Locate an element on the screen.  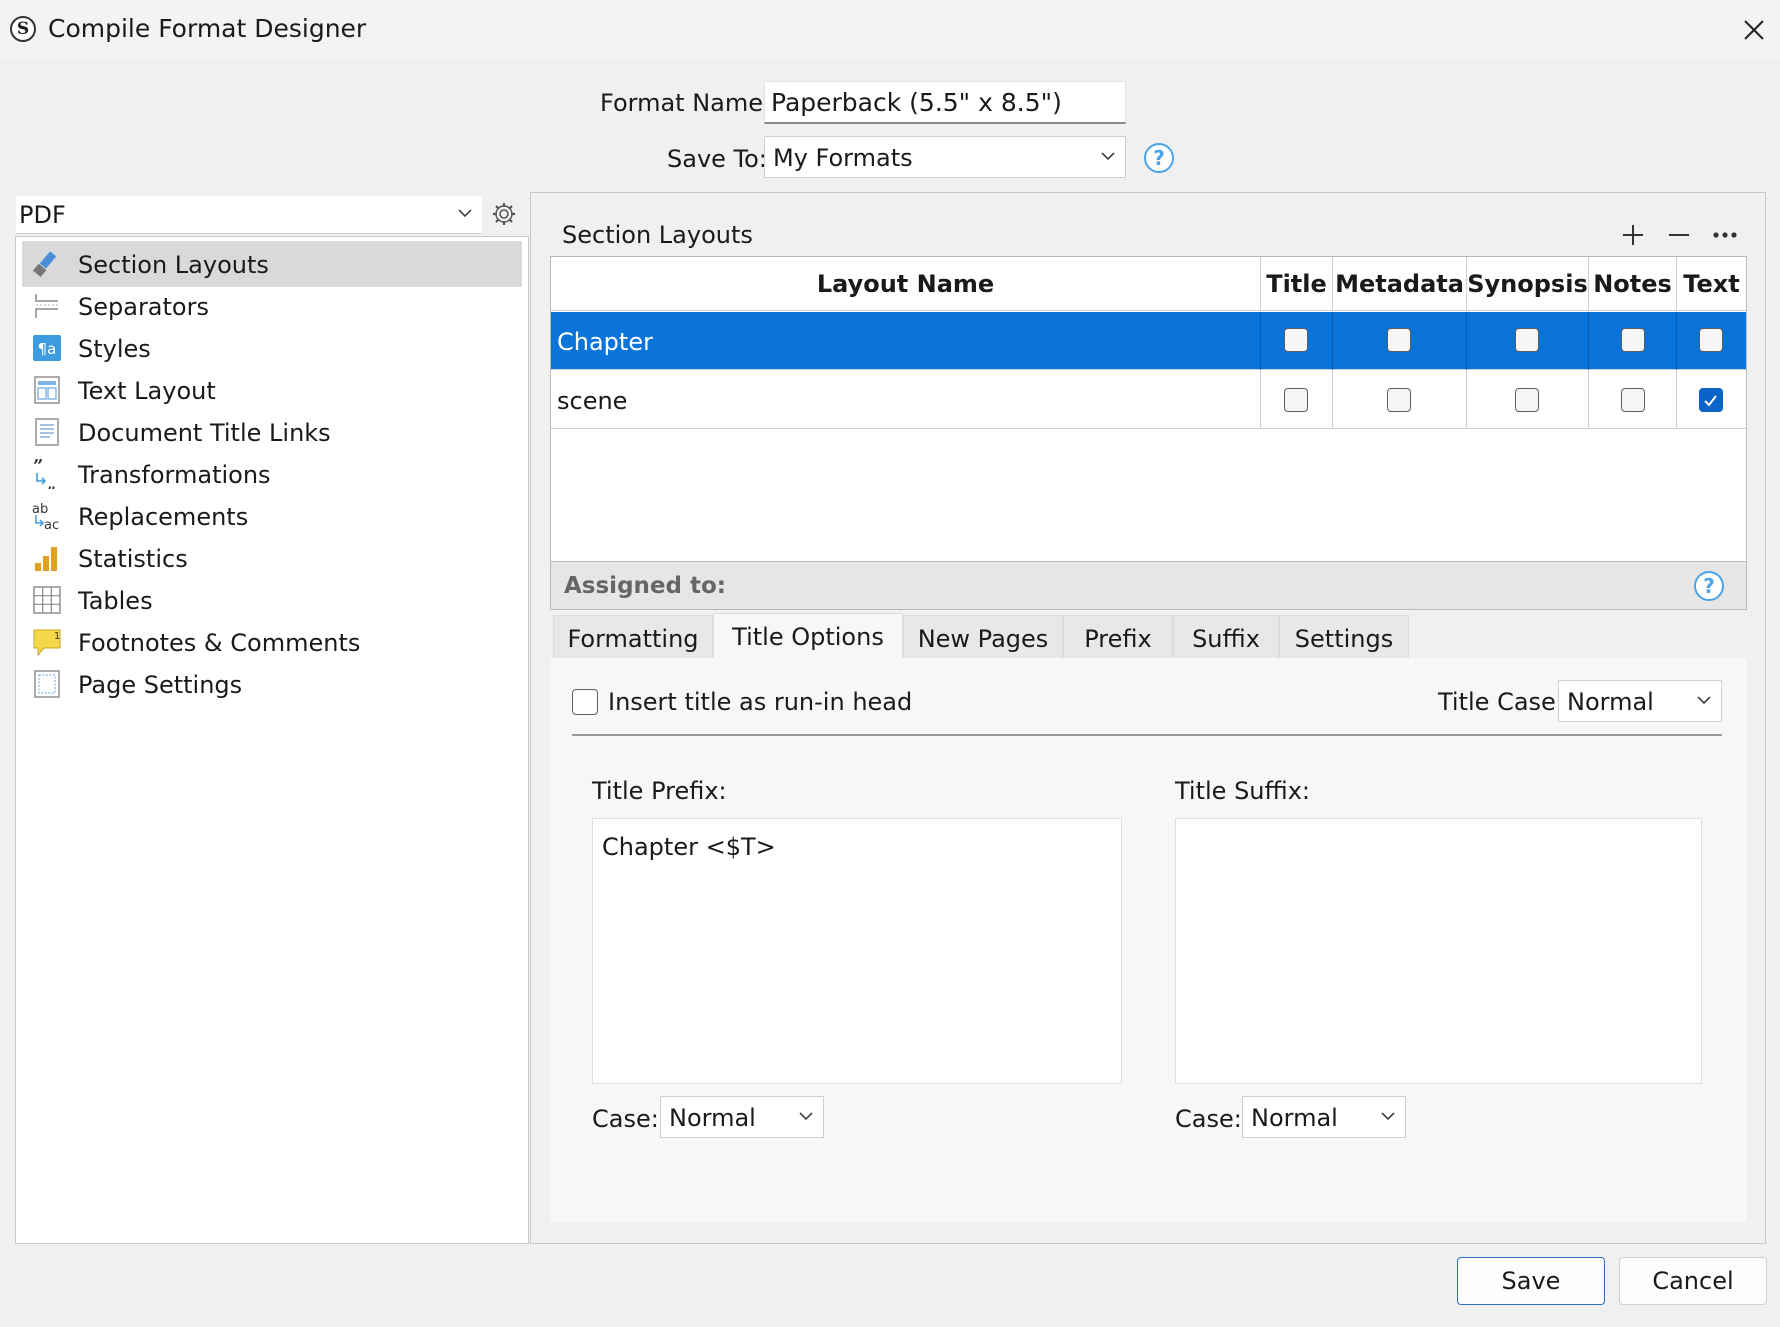
sidebar-item-footnotes-comments: 1 Footnotes & Comments is located at coordinates (272, 642).